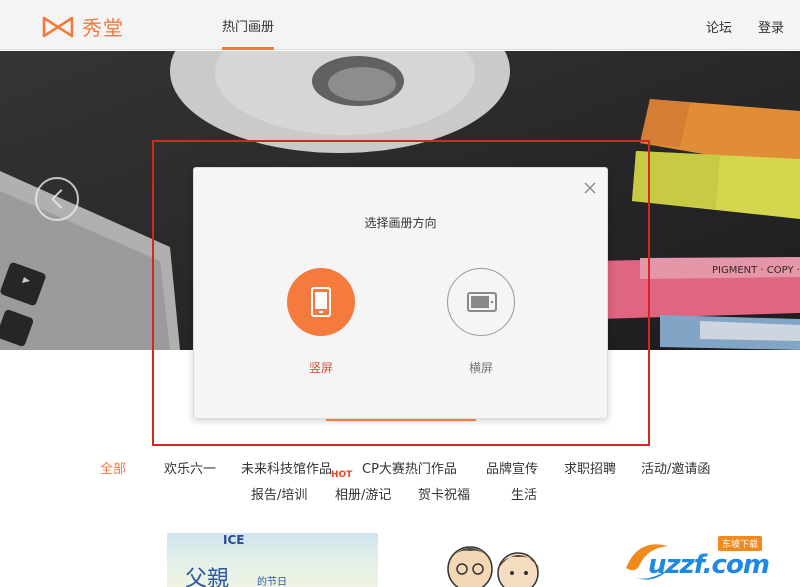 The image size is (800, 587). Describe the element at coordinates (400, 25) in the screenshot. I see `top-header: 秀堂 热门画册 论坛 登录` at that location.